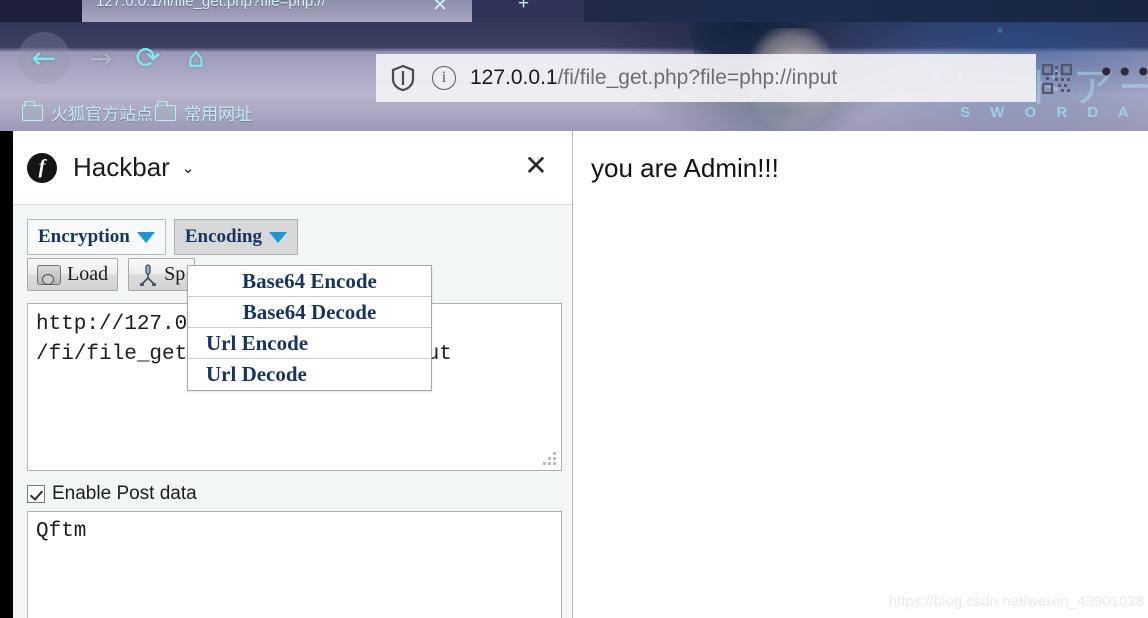 Image resolution: width=1148 pixels, height=618 pixels. I want to click on bookmark-item: 常用网址, so click(203, 112).